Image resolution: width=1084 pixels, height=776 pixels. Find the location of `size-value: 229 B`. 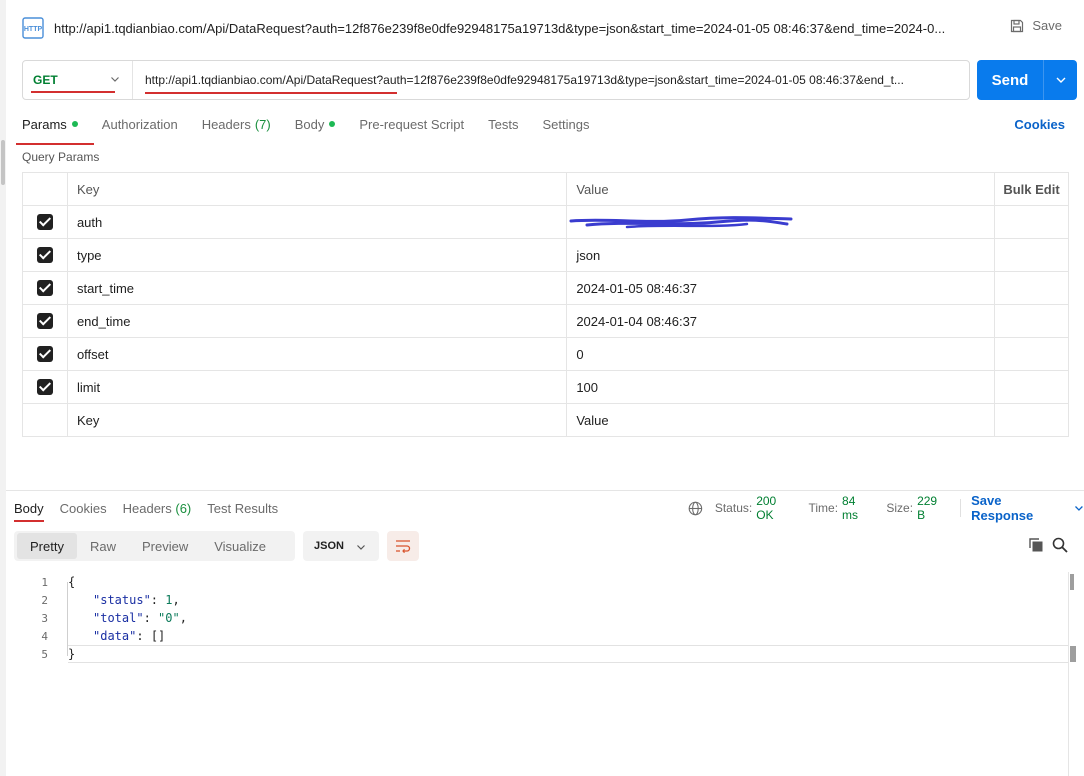

size-value: 229 B is located at coordinates (932, 508).